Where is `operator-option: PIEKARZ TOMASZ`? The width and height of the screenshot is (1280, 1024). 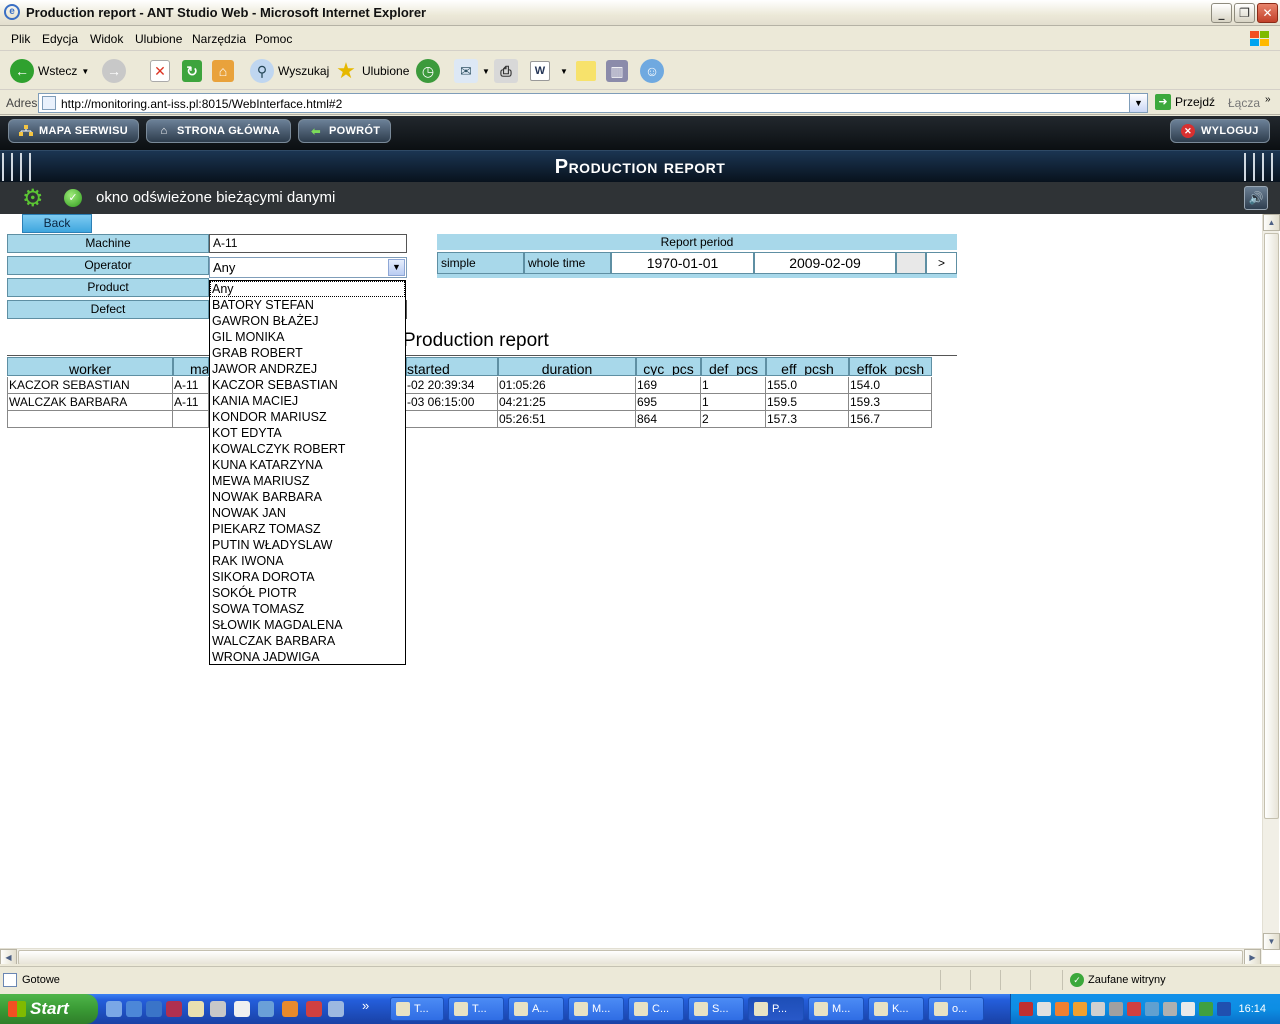
operator-option: PIEKARZ TOMASZ is located at coordinates (307, 529).